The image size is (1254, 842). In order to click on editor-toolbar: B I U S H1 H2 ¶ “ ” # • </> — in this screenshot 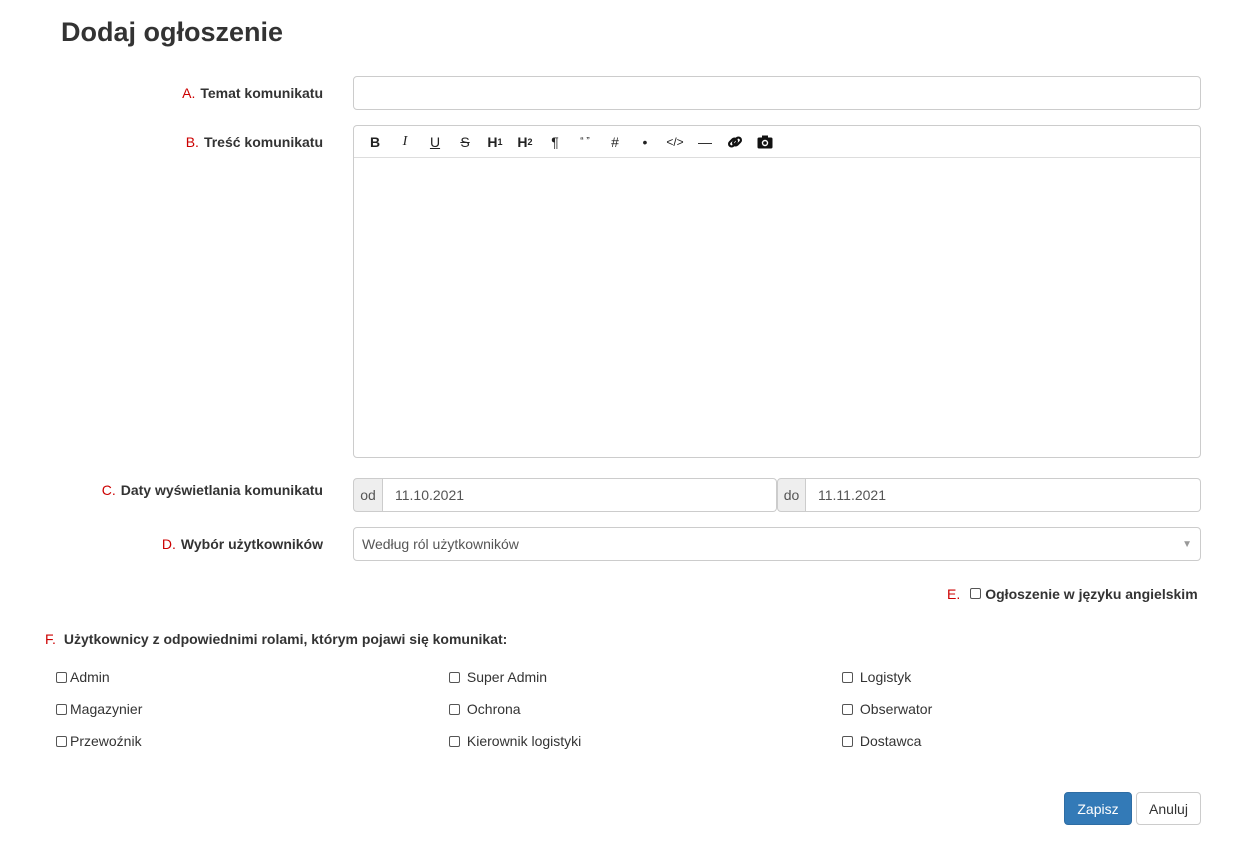, I will do `click(777, 142)`.